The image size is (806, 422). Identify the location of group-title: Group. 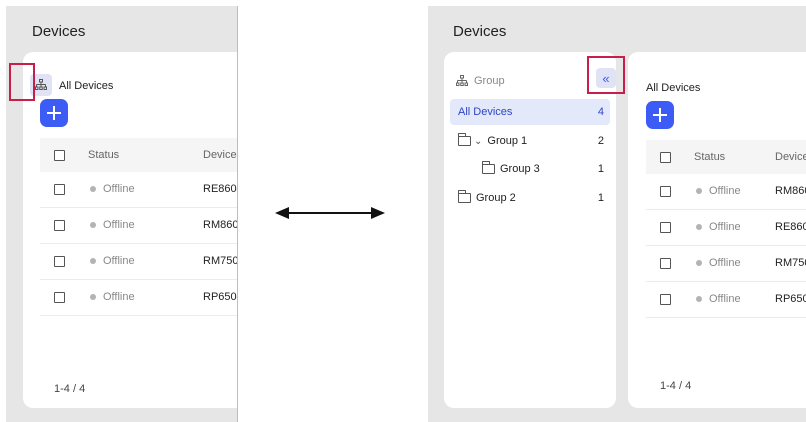
(480, 81).